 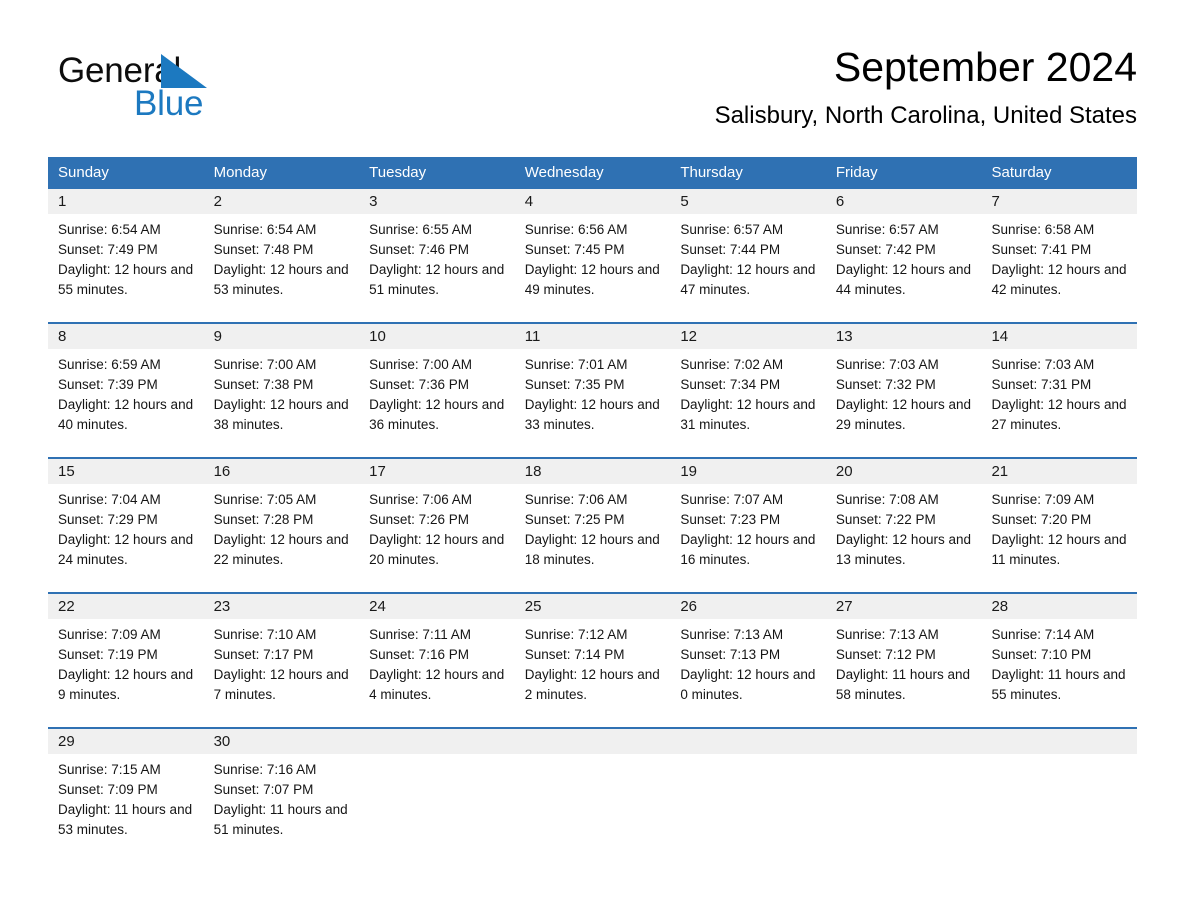 What do you see at coordinates (217, 201) in the screenshot?
I see `day-number: 2` at bounding box center [217, 201].